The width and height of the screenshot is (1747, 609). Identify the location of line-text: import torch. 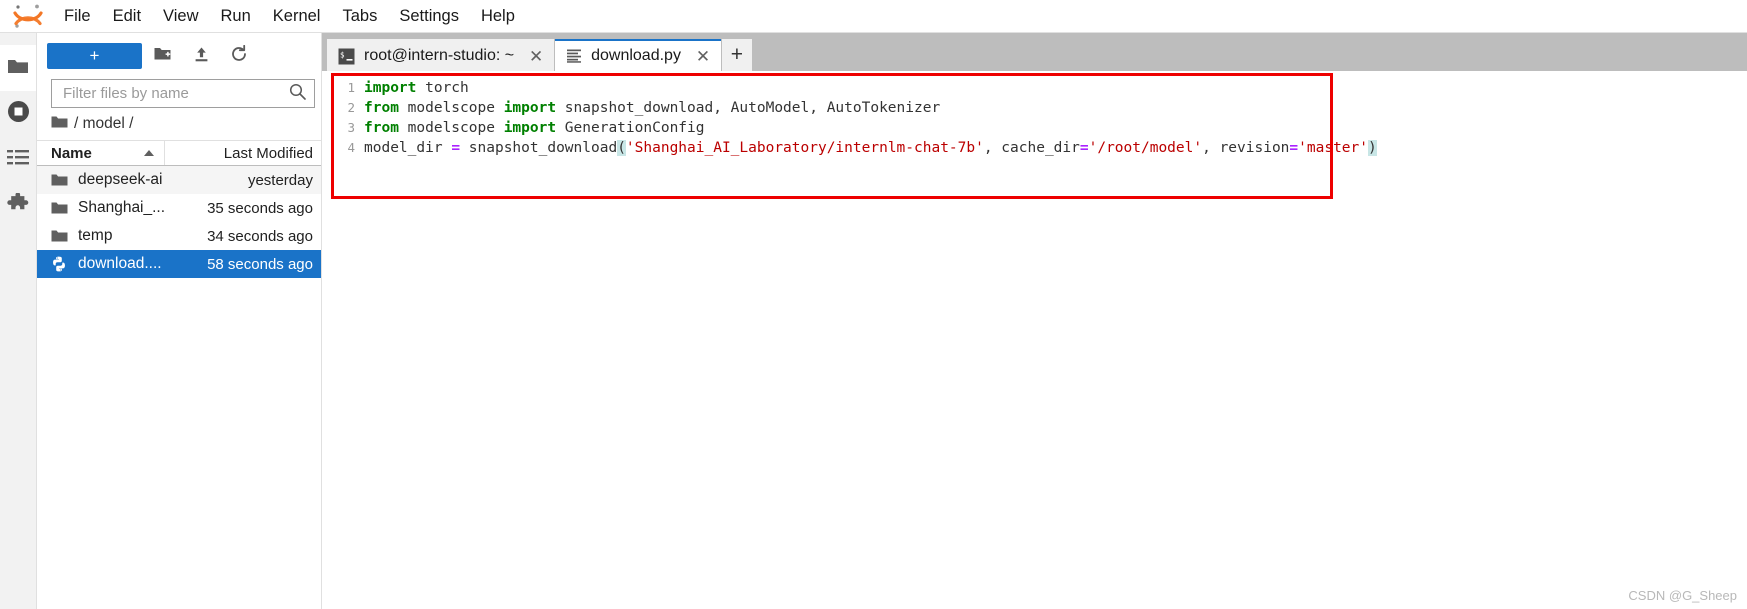
(416, 88).